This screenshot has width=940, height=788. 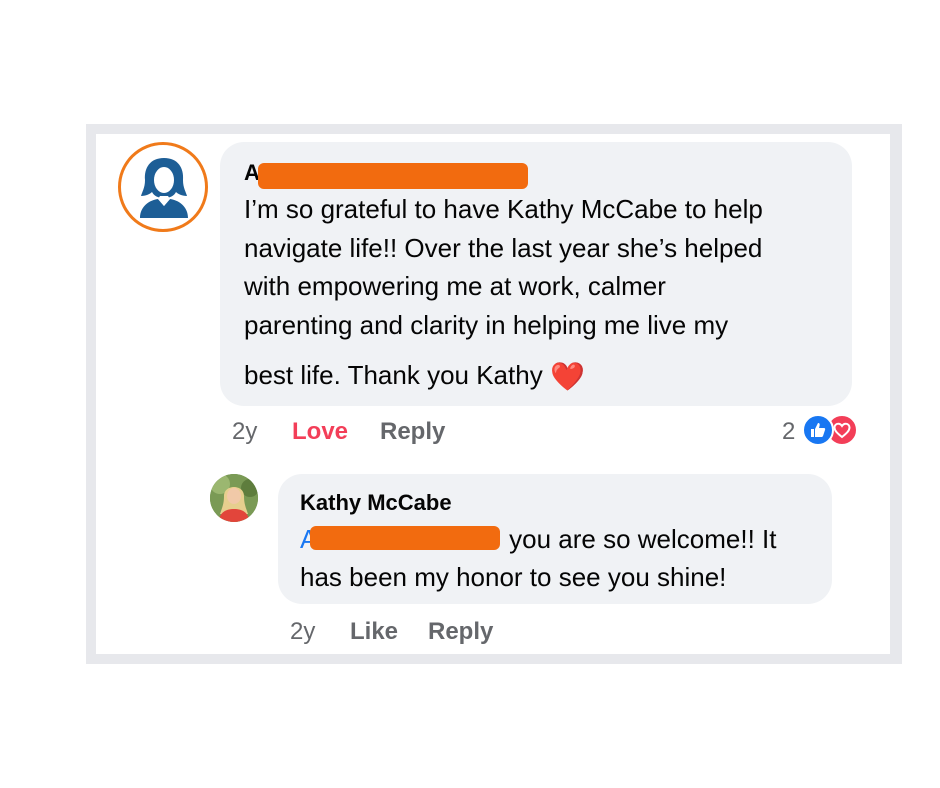 What do you see at coordinates (405, 538) in the screenshot?
I see `redacted-mention` at bounding box center [405, 538].